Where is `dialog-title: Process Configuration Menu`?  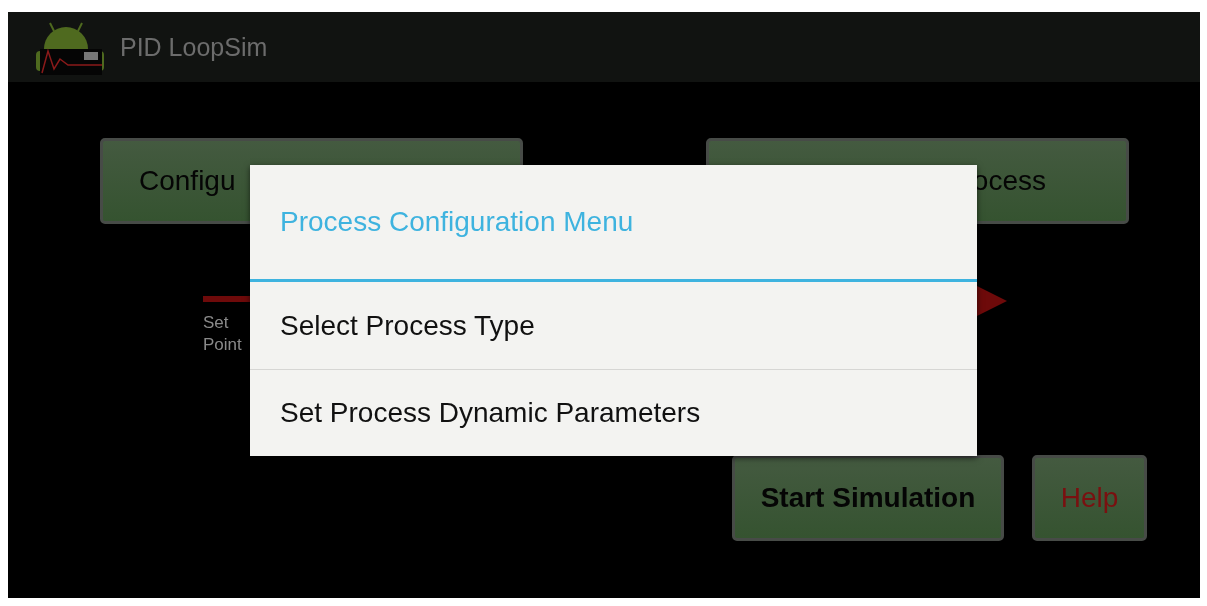 dialog-title: Process Configuration Menu is located at coordinates (613, 223).